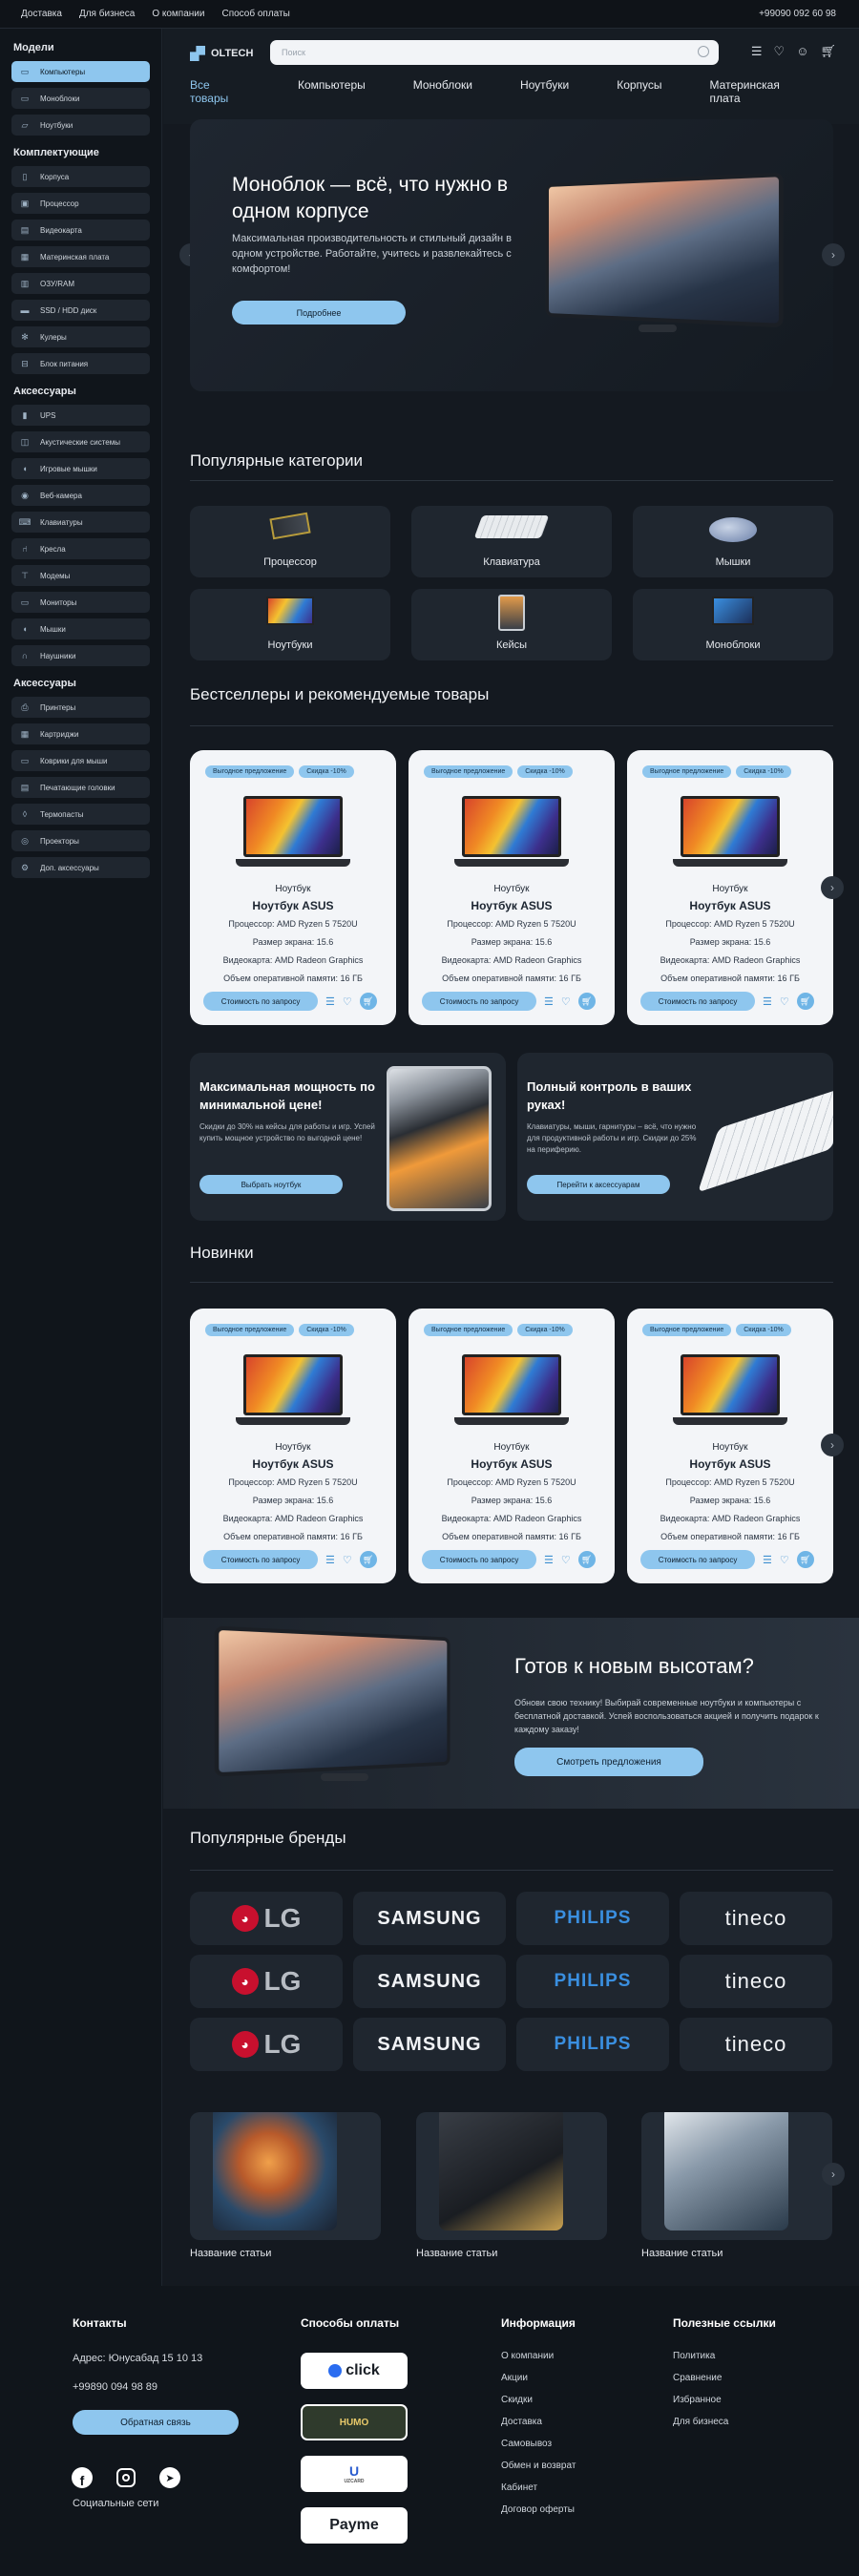 This screenshot has width=859, height=2576. Describe the element at coordinates (80, 707) in the screenshot. I see `sidebar-item: ⎙ Принтеры` at that location.